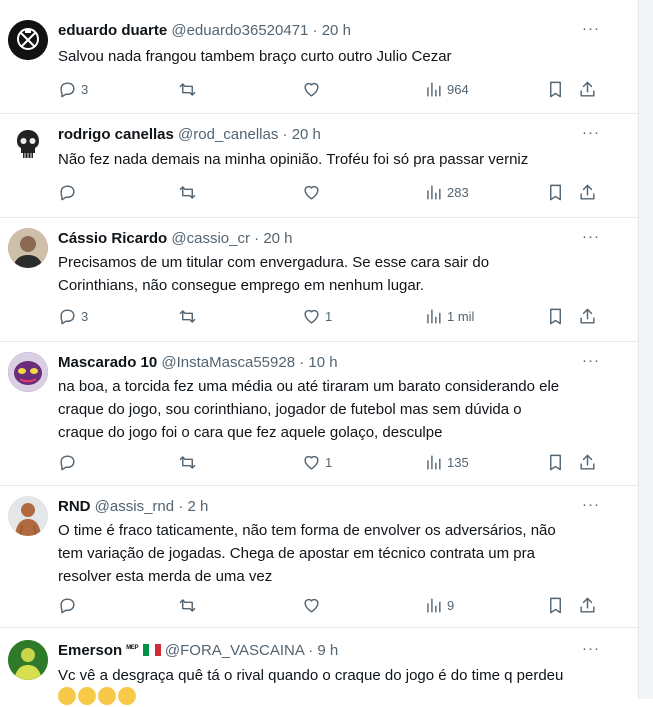  What do you see at coordinates (458, 89) in the screenshot?
I see `view-count: 964` at bounding box center [458, 89].